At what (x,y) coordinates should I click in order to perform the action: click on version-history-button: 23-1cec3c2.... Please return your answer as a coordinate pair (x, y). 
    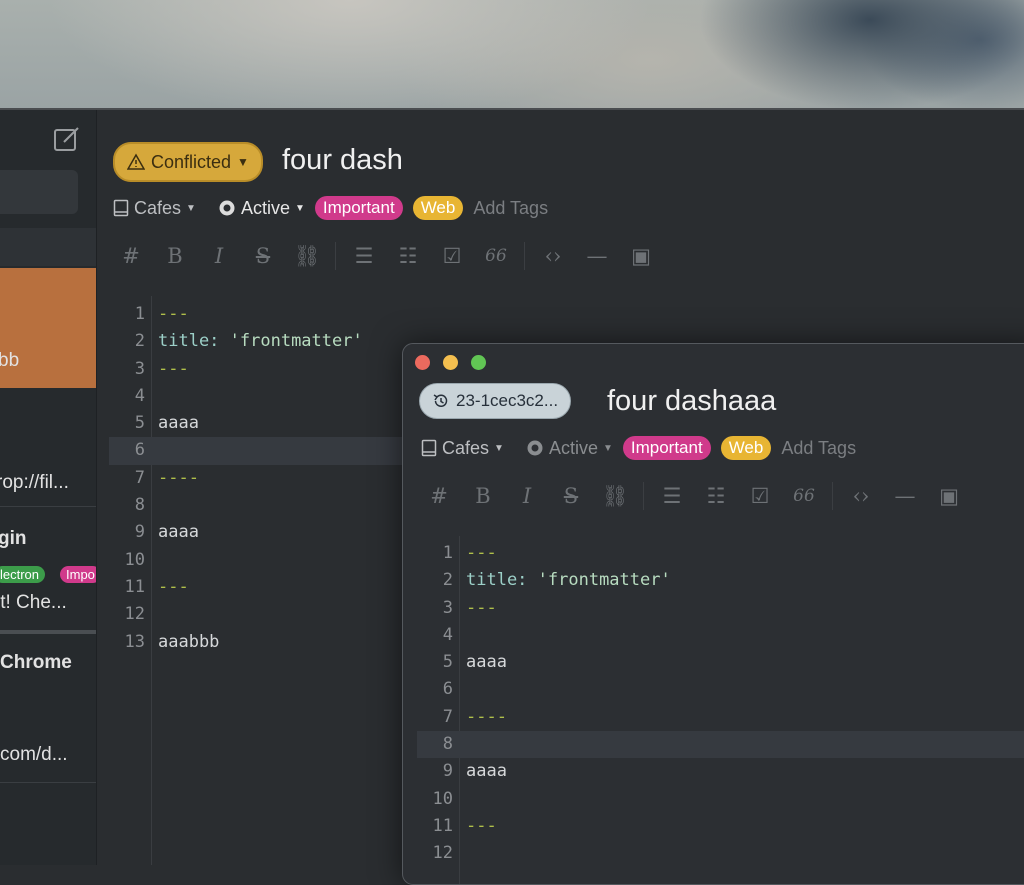
    Looking at the image, I should click on (495, 401).